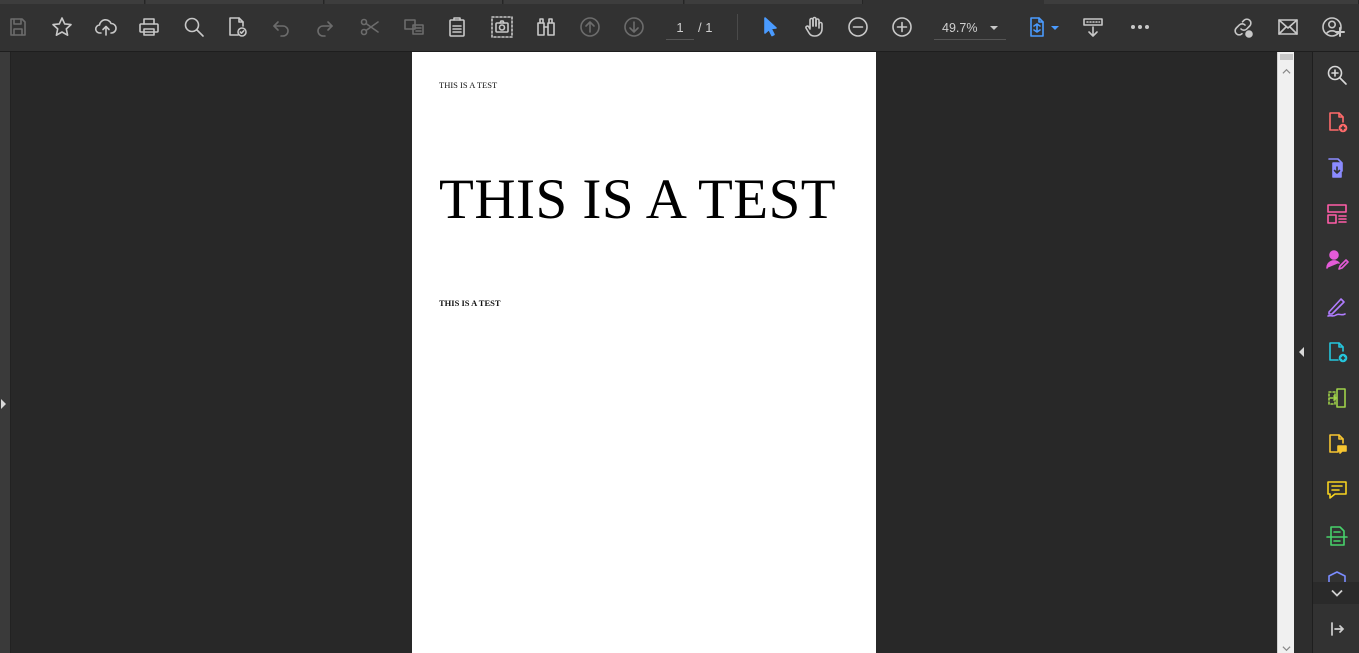  I want to click on paste-icon, so click(457, 27).